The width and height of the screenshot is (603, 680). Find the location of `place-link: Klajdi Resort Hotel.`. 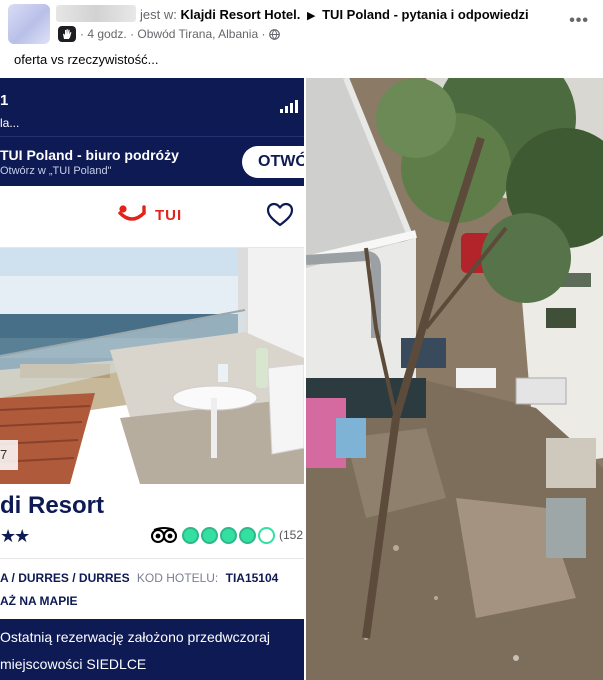

place-link: Klajdi Resort Hotel. is located at coordinates (240, 14).